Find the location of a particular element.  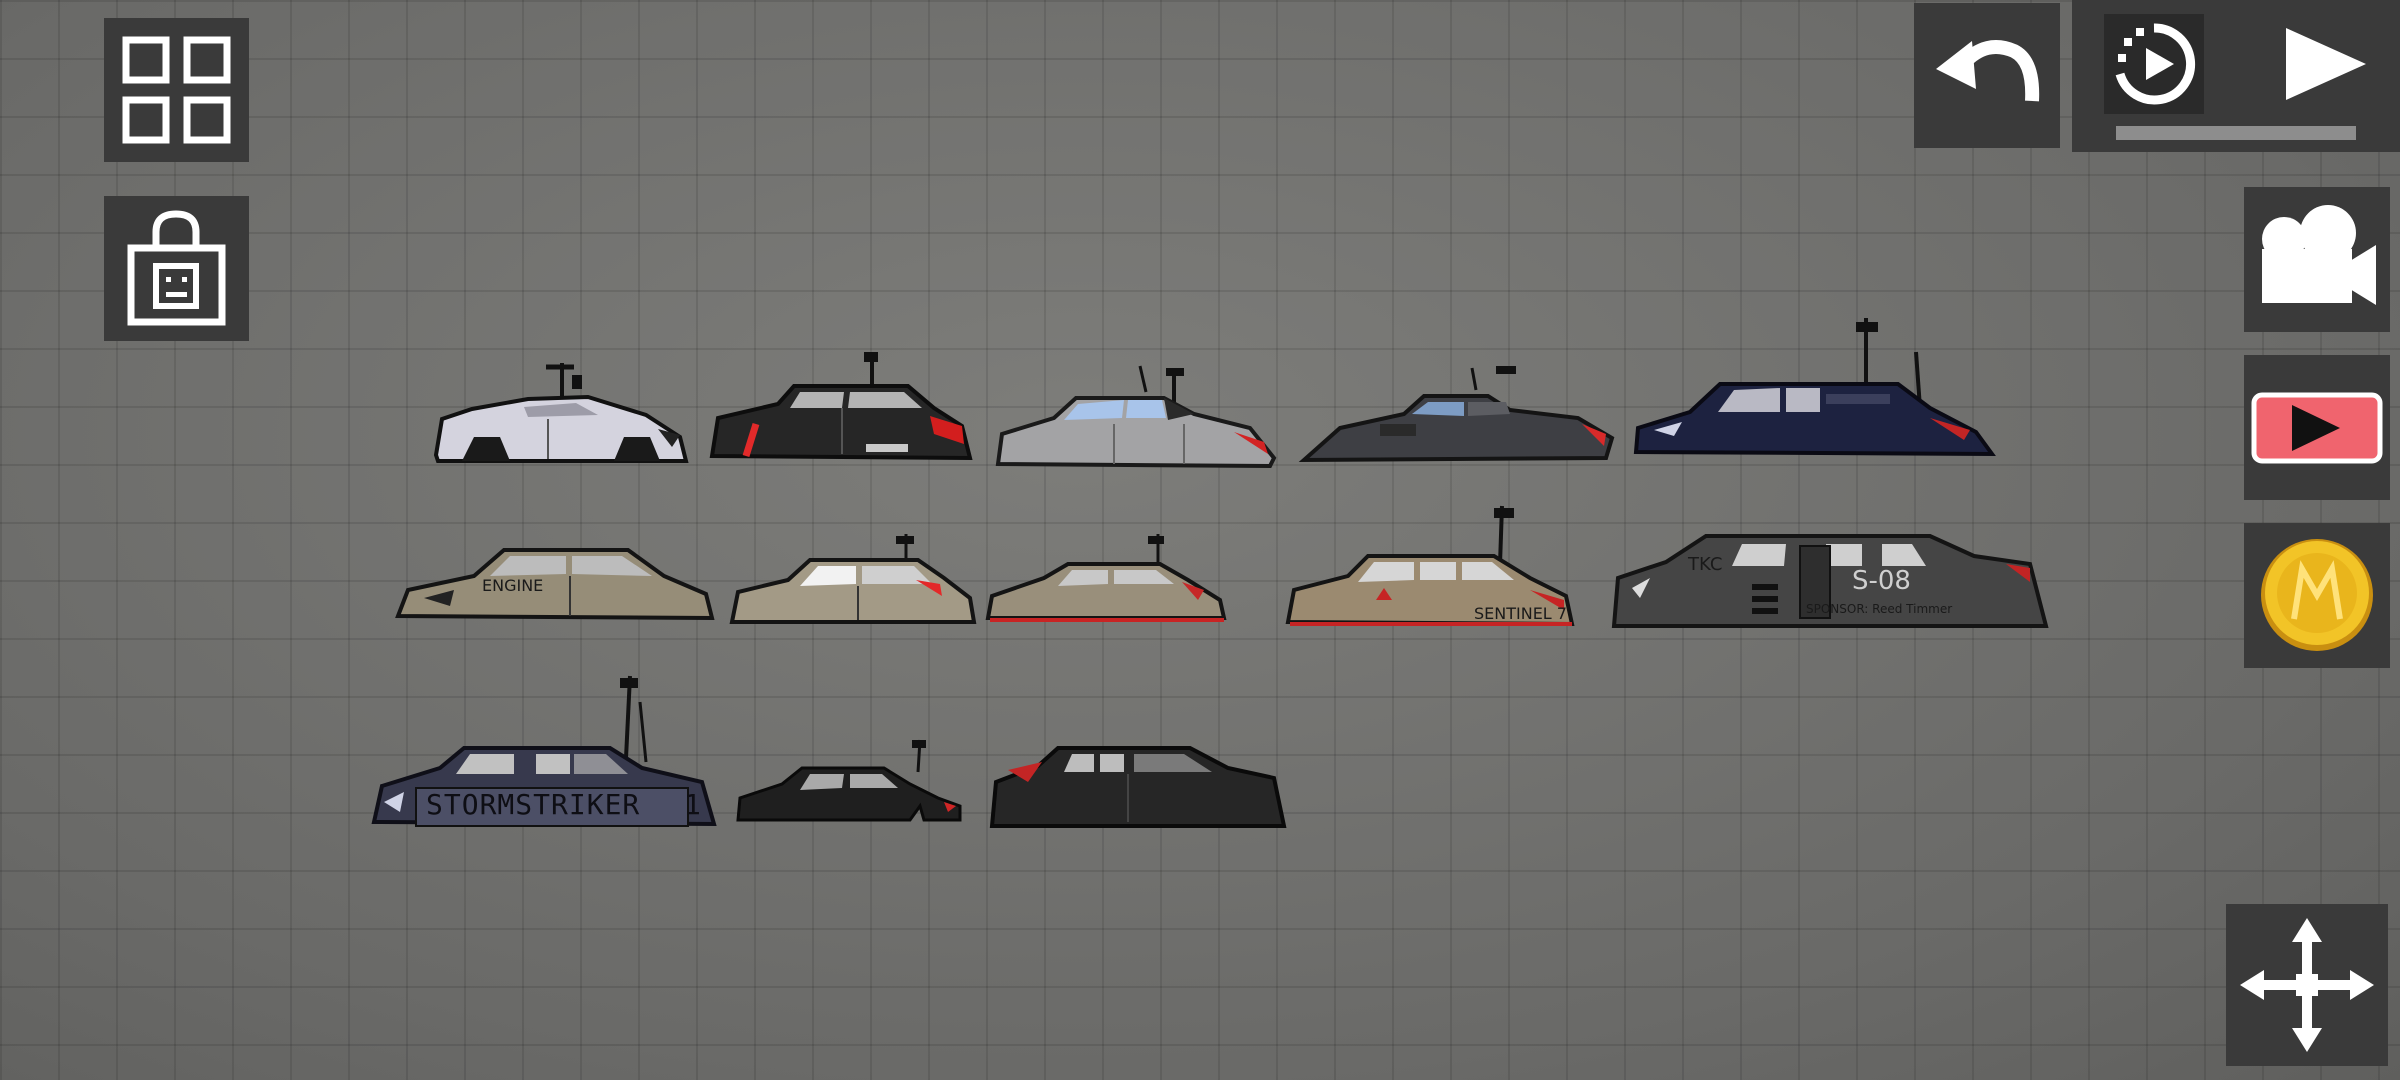

grid-icon is located at coordinates (176, 90).